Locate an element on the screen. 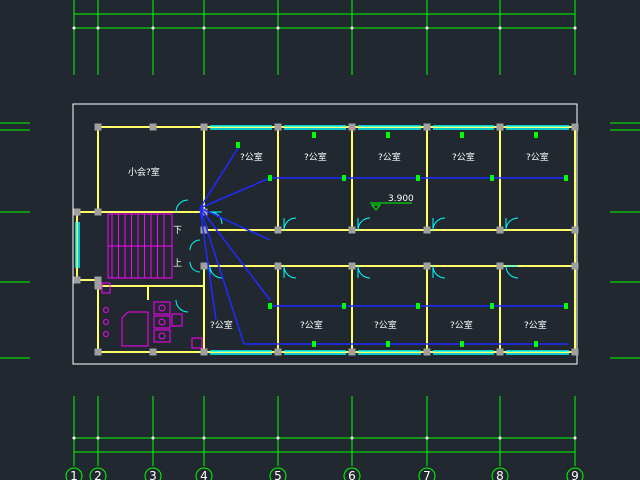 This screenshot has height=480, width=640. elevation-label: 3.900 is located at coordinates (401, 199).